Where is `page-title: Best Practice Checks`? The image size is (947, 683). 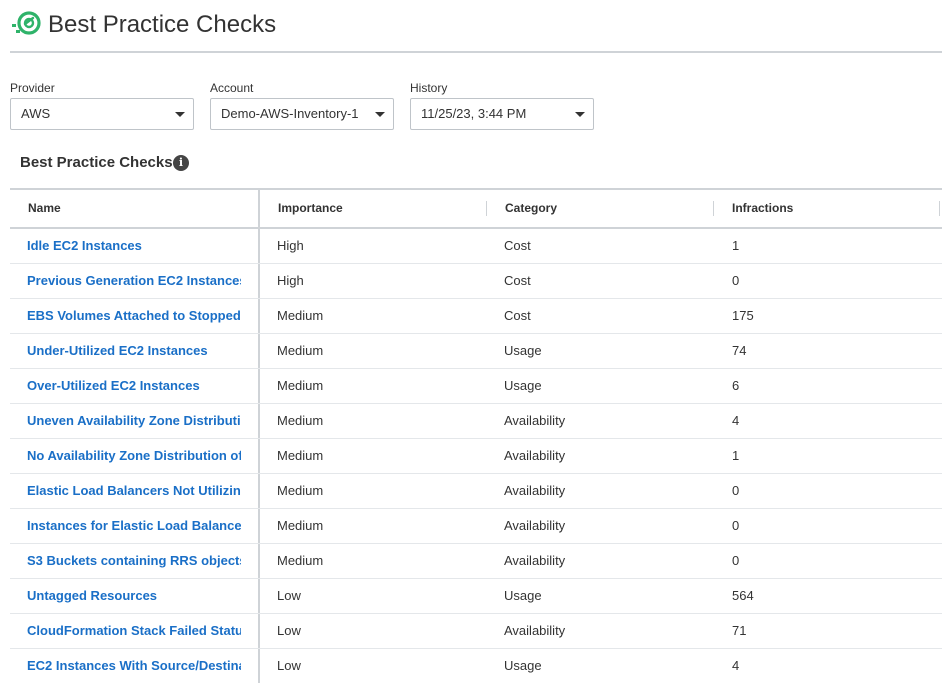 page-title: Best Practice Checks is located at coordinates (162, 24).